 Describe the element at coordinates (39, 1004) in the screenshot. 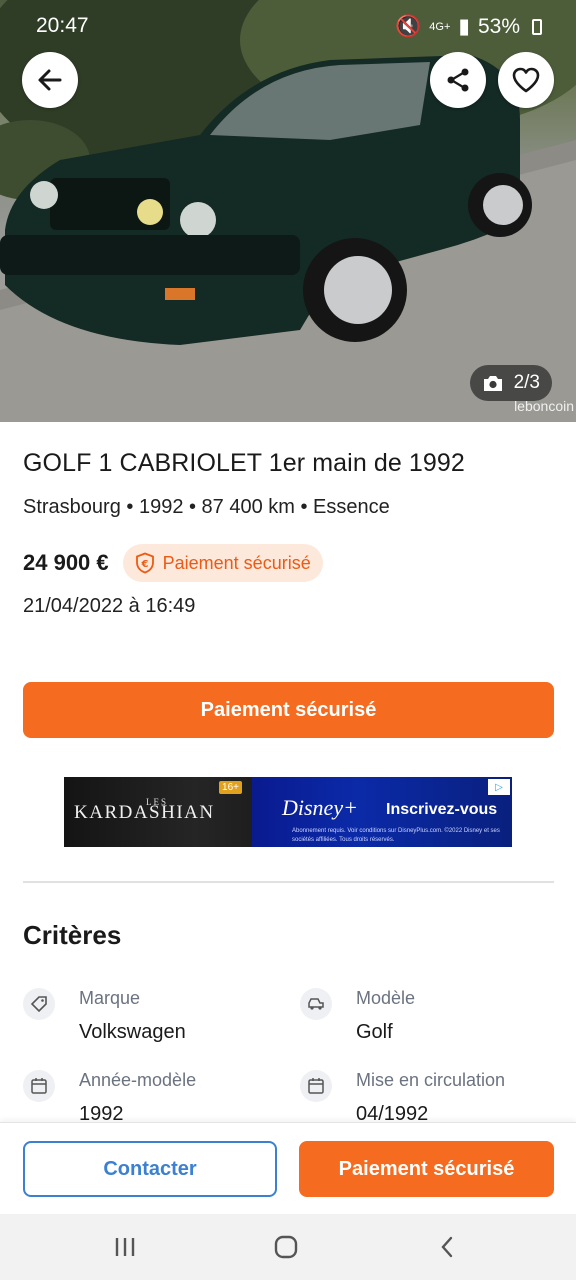

I see `tag-icon` at that location.